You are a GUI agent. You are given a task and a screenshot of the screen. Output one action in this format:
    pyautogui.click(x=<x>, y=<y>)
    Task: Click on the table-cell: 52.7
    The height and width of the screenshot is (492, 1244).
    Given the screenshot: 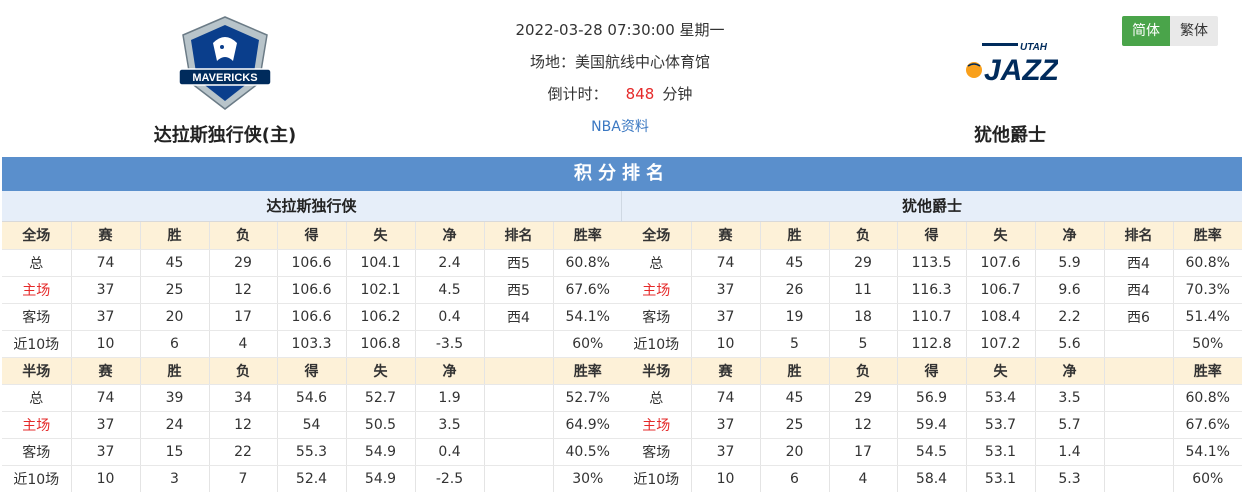 What is the action you would take?
    pyautogui.click(x=381, y=398)
    